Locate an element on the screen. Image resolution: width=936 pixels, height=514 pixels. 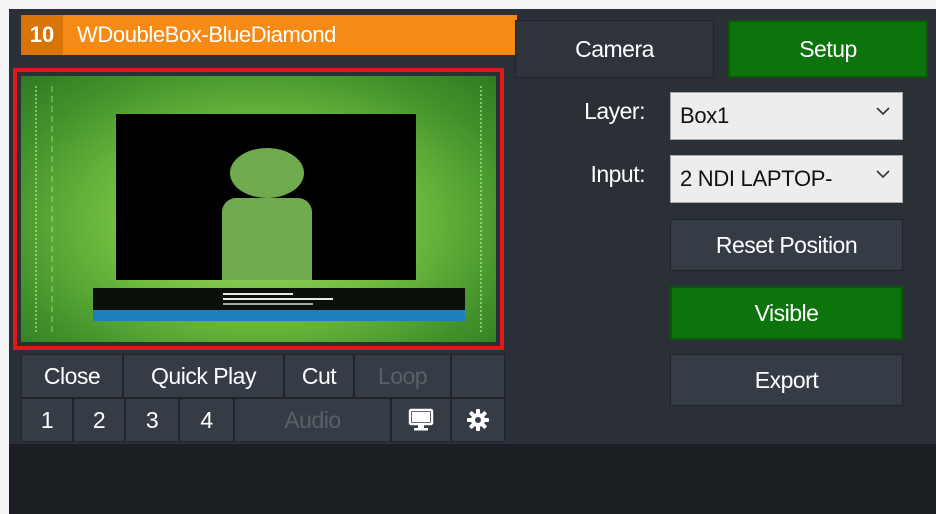
input-number: 10 is located at coordinates (42, 35).